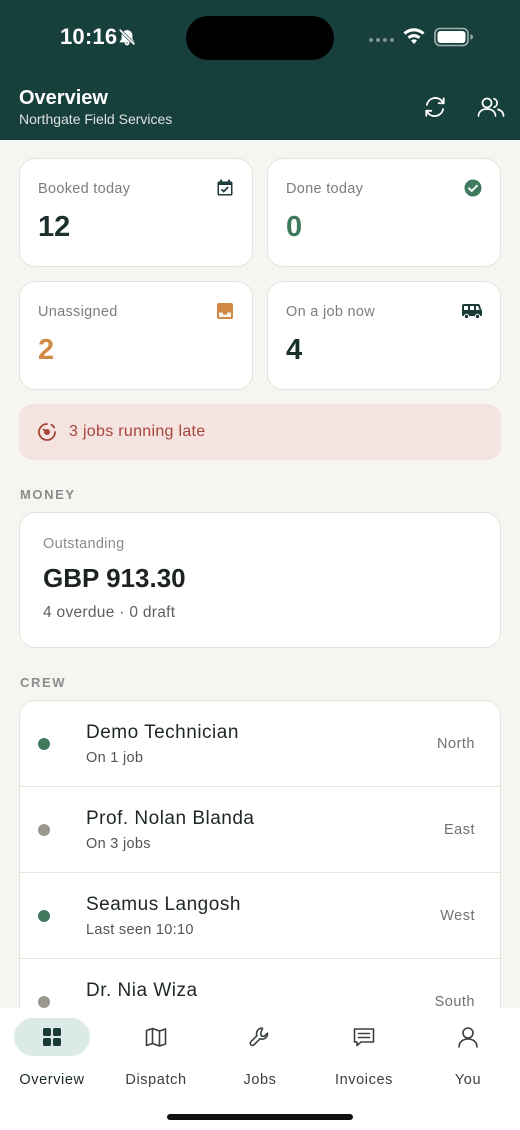  What do you see at coordinates (473, 188) in the screenshot?
I see `check-circle-icon` at bounding box center [473, 188].